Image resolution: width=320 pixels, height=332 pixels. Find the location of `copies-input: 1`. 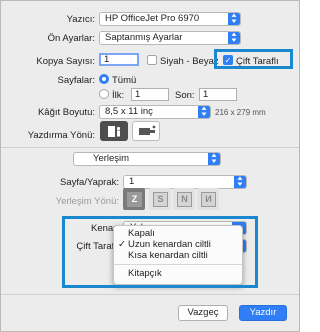

copies-input: 1 is located at coordinates (119, 59).